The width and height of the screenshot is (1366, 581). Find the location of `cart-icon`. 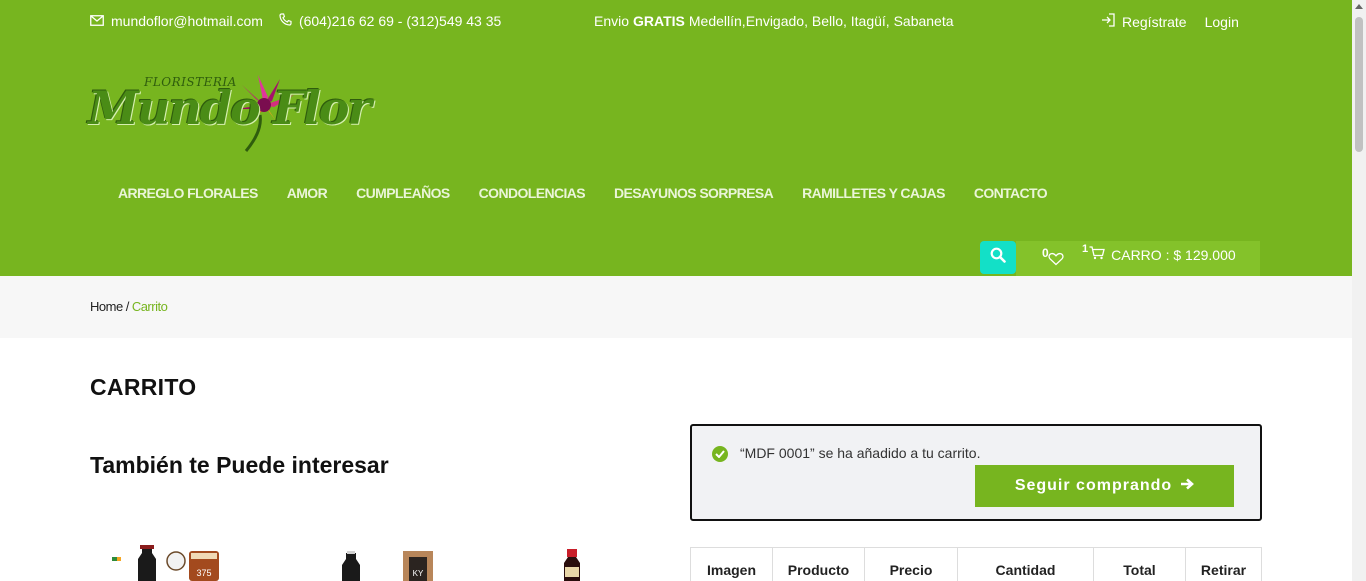

cart-icon is located at coordinates (1097, 254).